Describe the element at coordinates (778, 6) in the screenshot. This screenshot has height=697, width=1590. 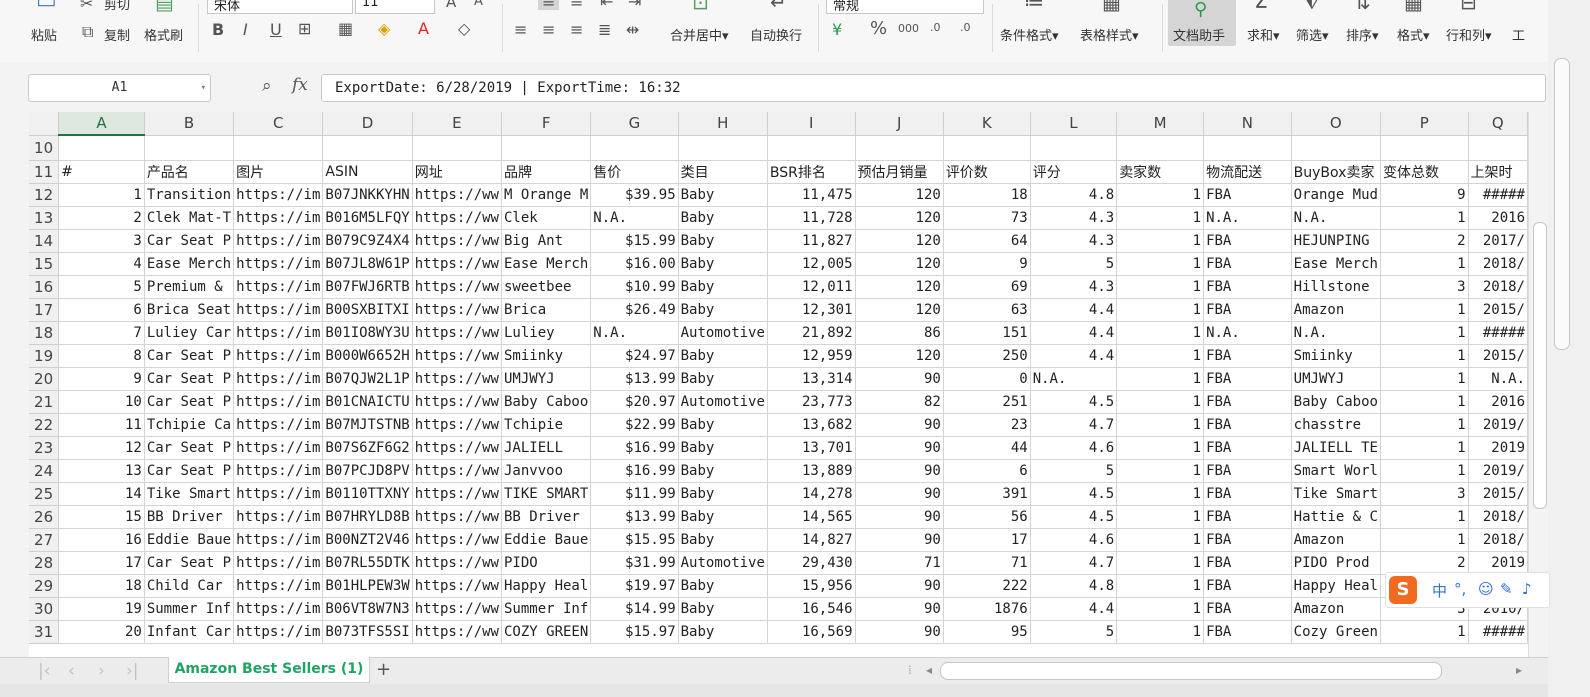
I see `wrap-text-icon: ↵` at that location.